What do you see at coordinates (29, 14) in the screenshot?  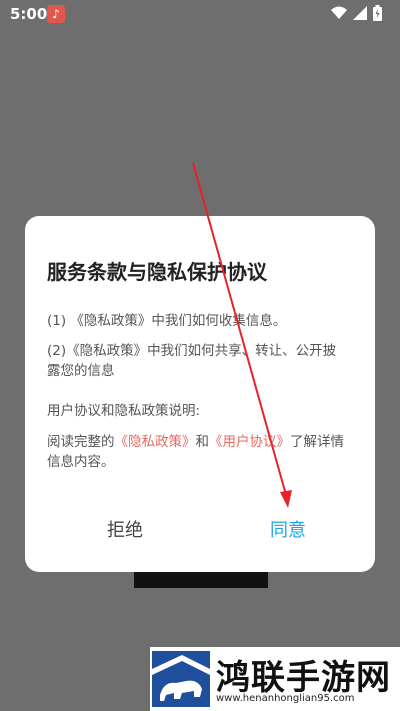 I see `status-time: 5:00` at bounding box center [29, 14].